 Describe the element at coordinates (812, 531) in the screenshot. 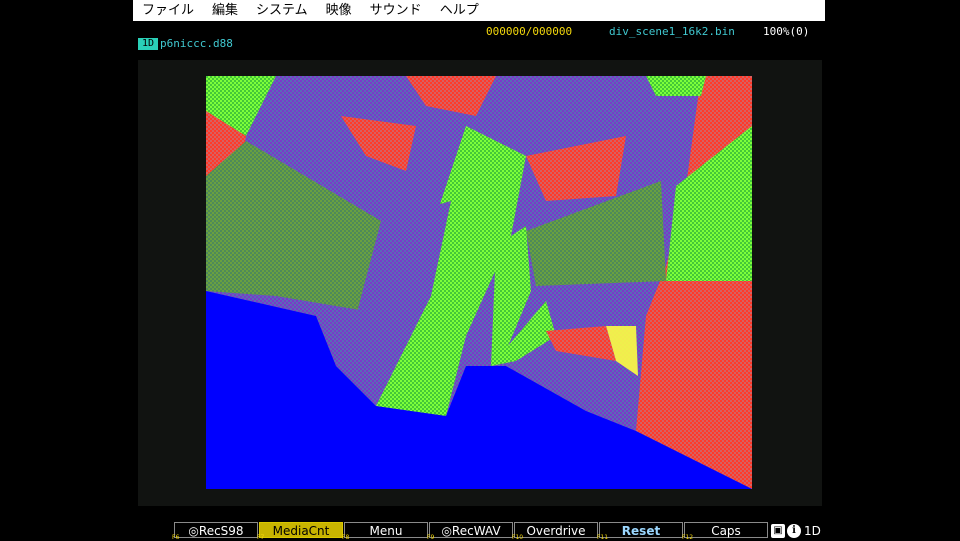

I see `tray-drive-label: 1D` at that location.